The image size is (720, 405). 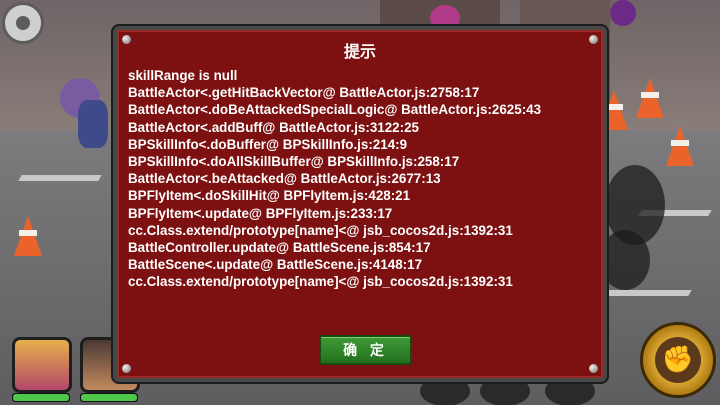 I want to click on gear-icon, so click(x=23, y=23).